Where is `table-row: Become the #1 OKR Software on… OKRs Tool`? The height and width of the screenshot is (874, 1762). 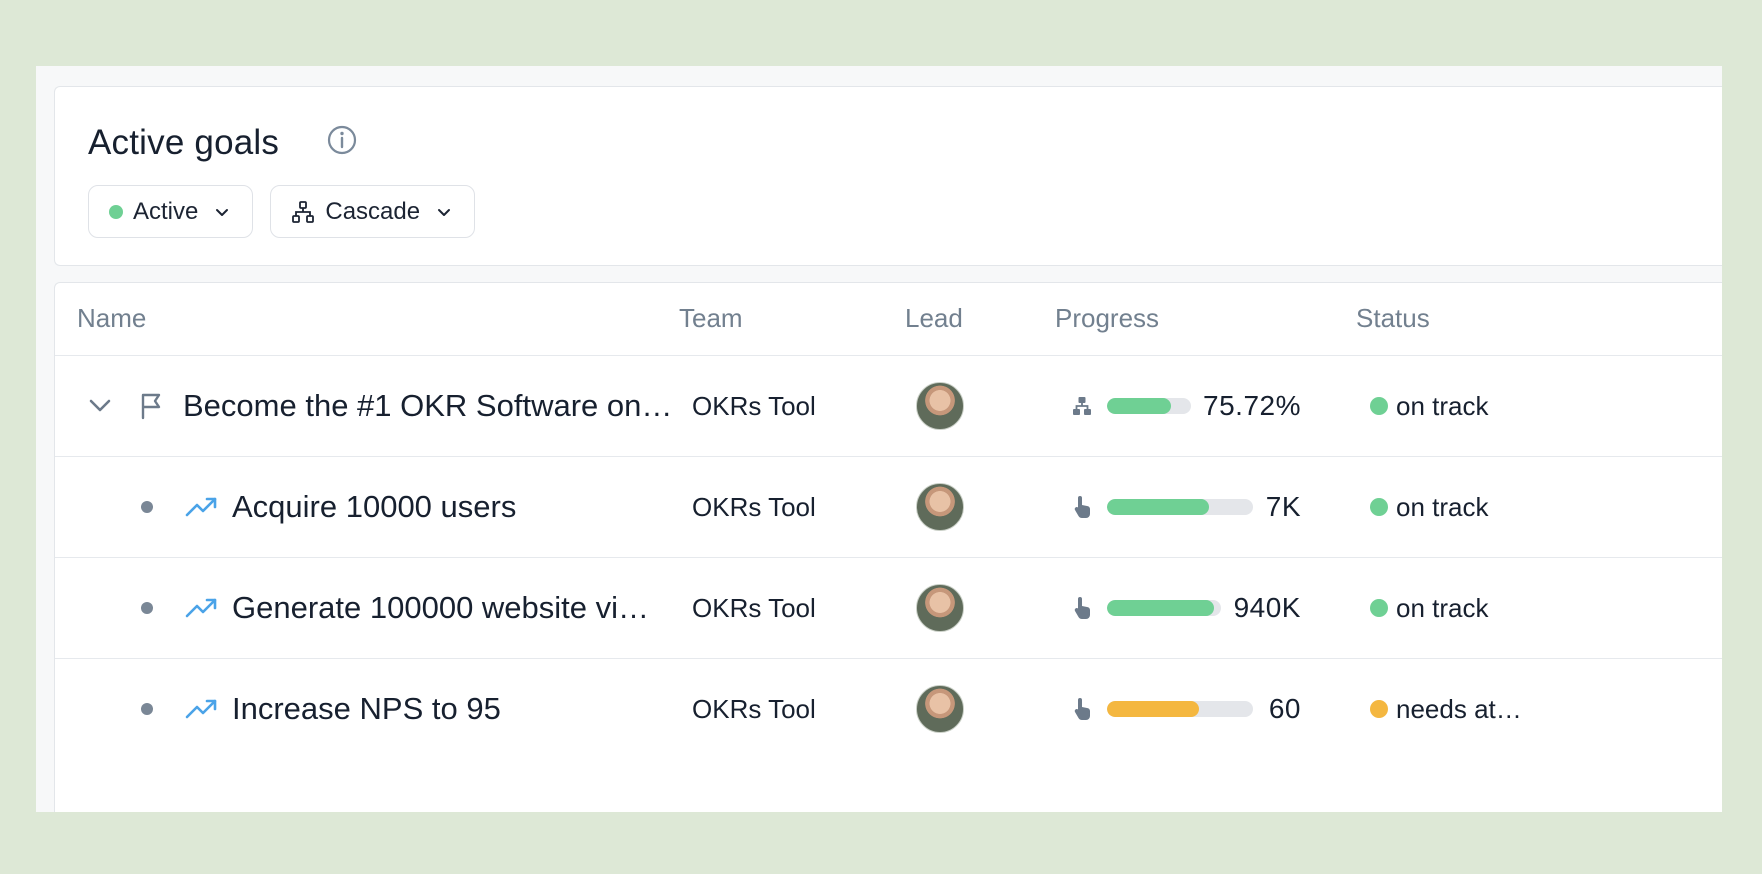 table-row: Become the #1 OKR Software on… OKRs Tool is located at coordinates (888, 406).